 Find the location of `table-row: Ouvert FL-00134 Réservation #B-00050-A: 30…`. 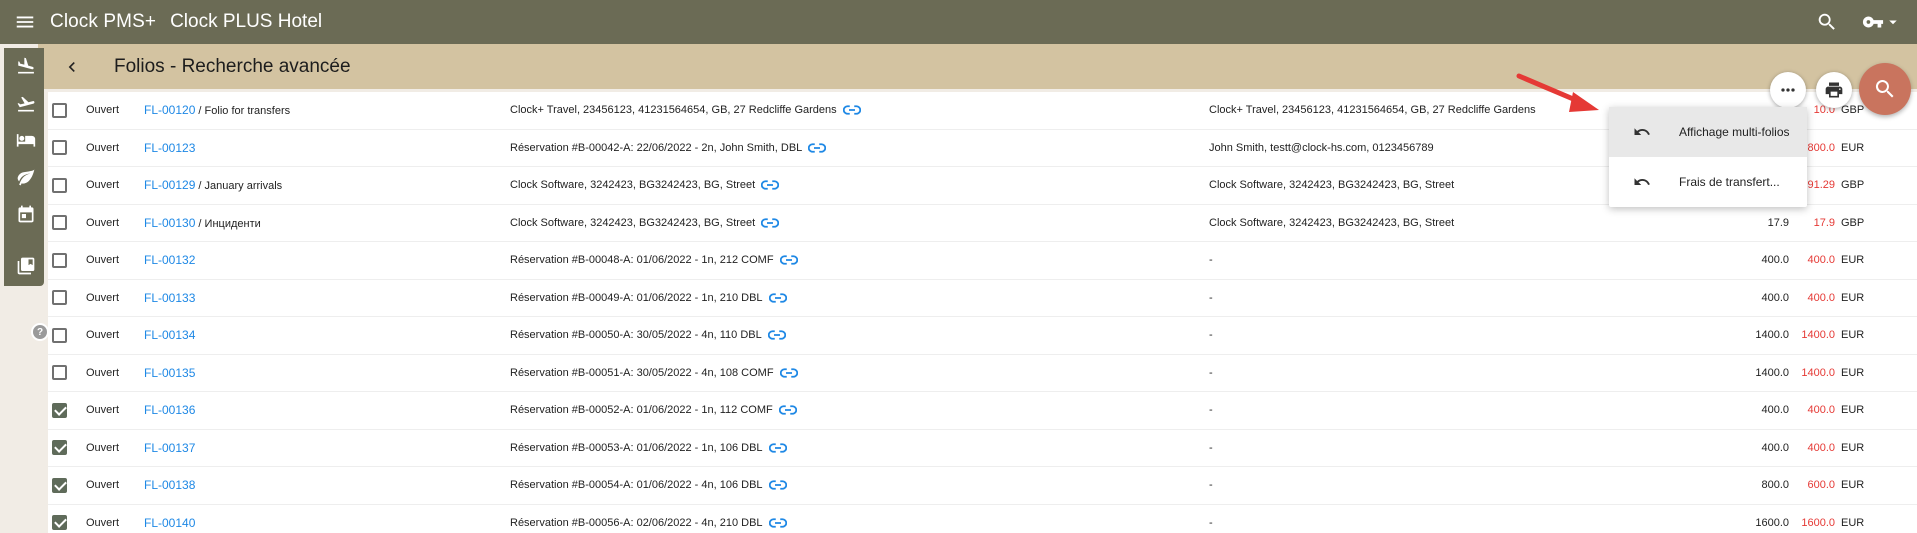

table-row: Ouvert FL-00134 Réservation #B-00050-A: 30… is located at coordinates (982, 336).